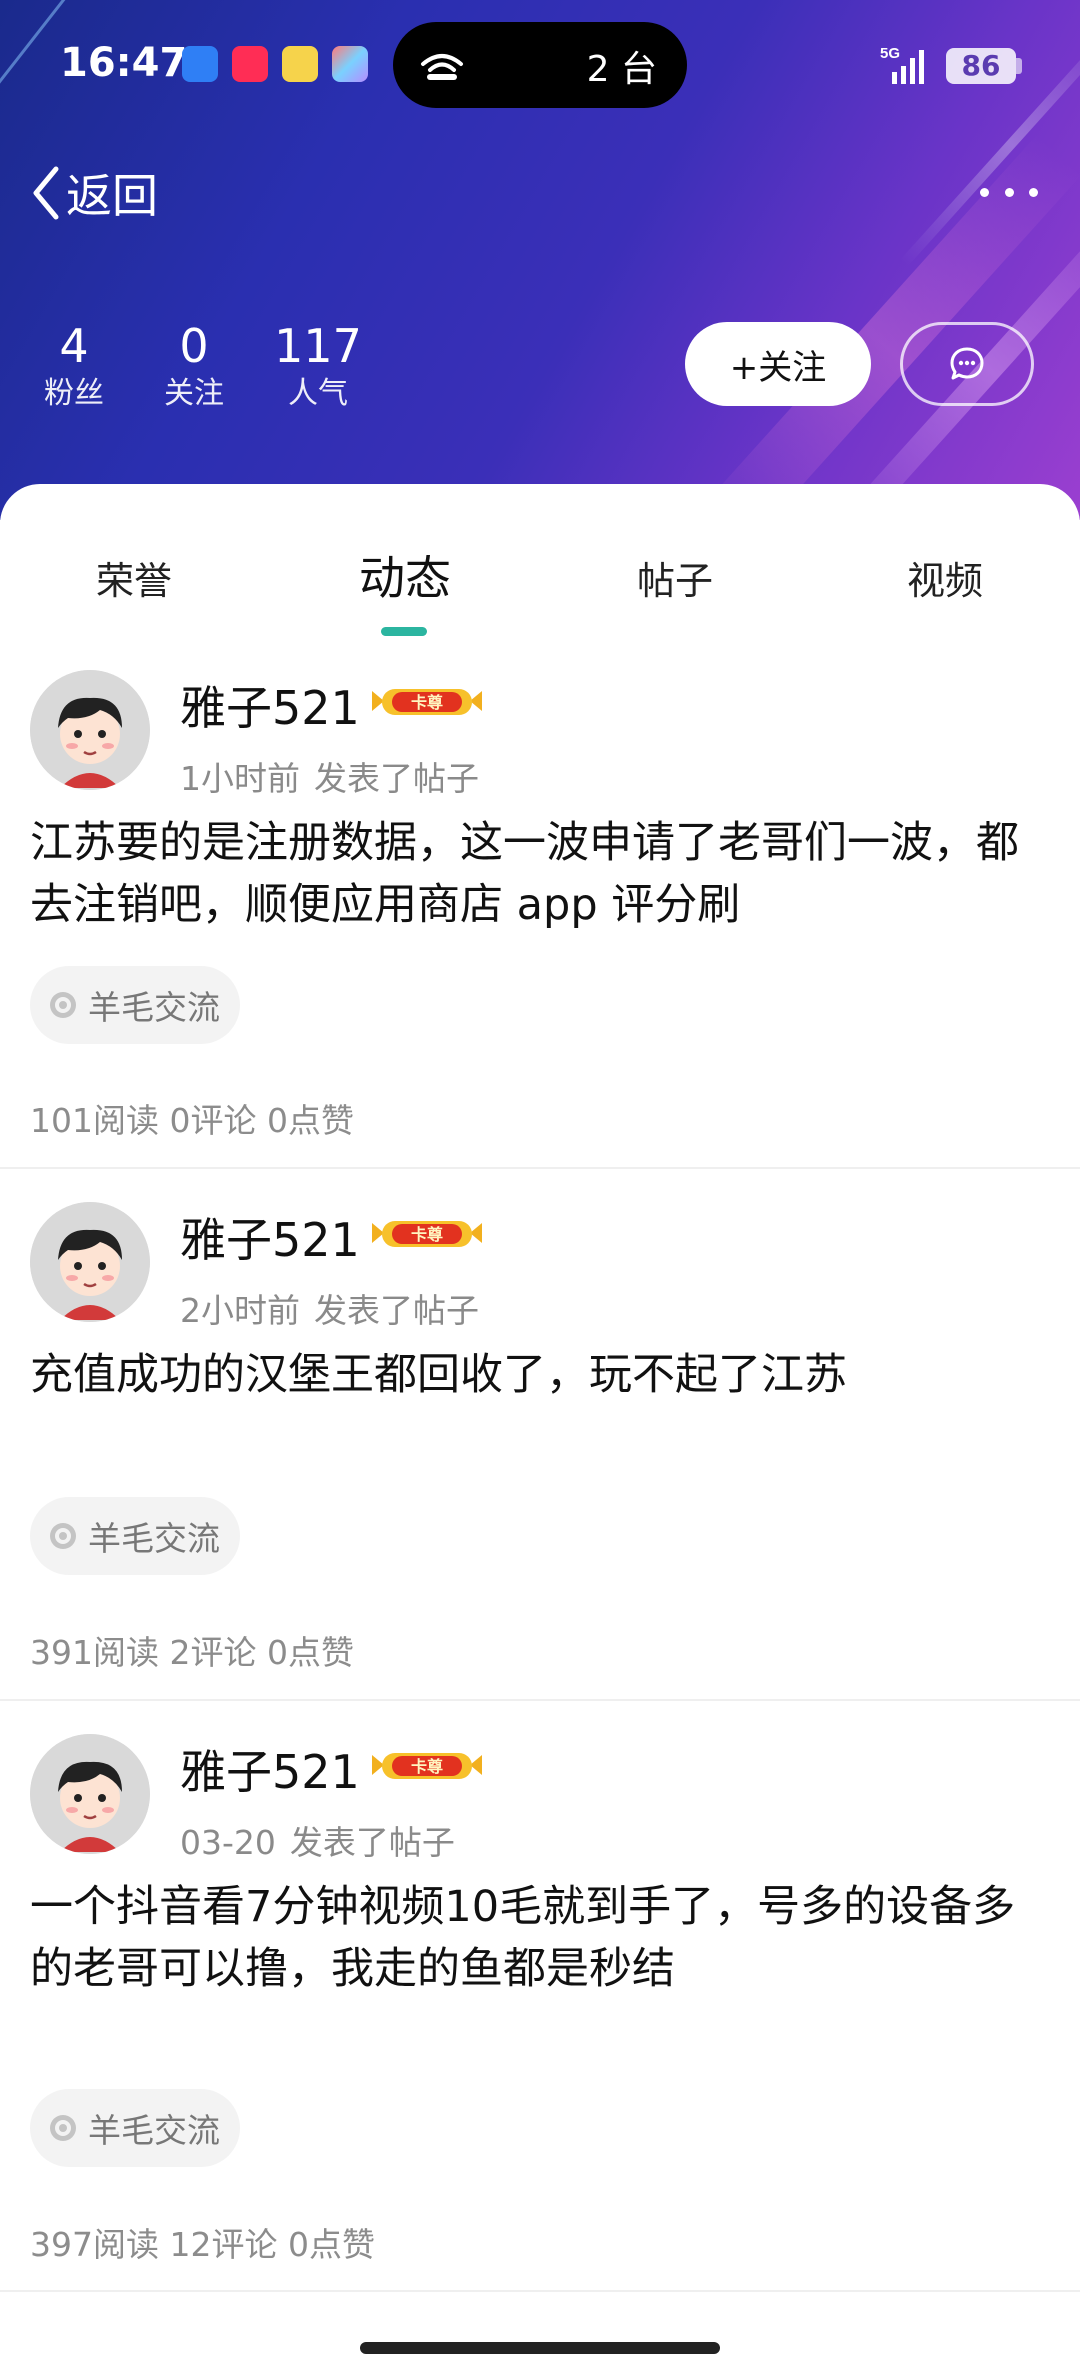  Describe the element at coordinates (621, 69) in the screenshot. I see `island-device-count: 2 台` at that location.